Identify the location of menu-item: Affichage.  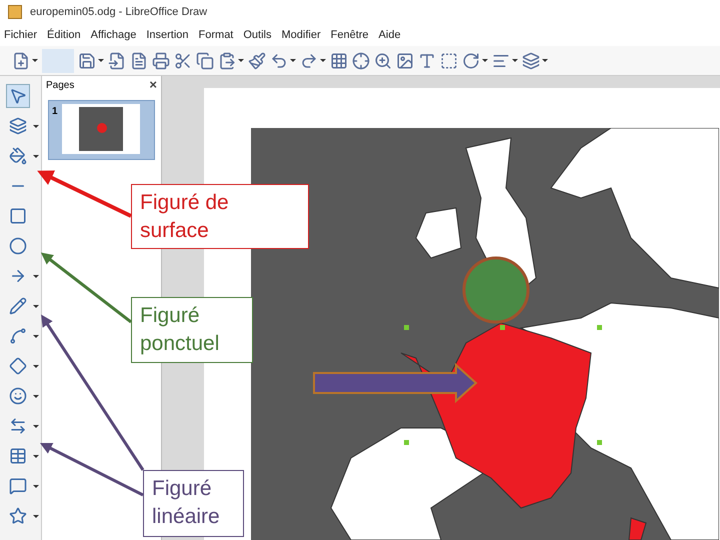
(113, 35).